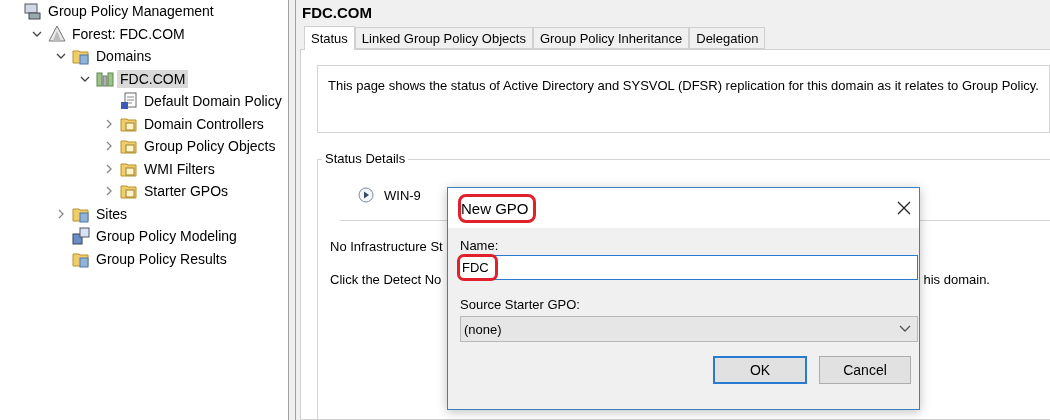 Image resolution: width=1050 pixels, height=420 pixels. Describe the element at coordinates (112, 213) in the screenshot. I see `tree-item: Sites` at that location.